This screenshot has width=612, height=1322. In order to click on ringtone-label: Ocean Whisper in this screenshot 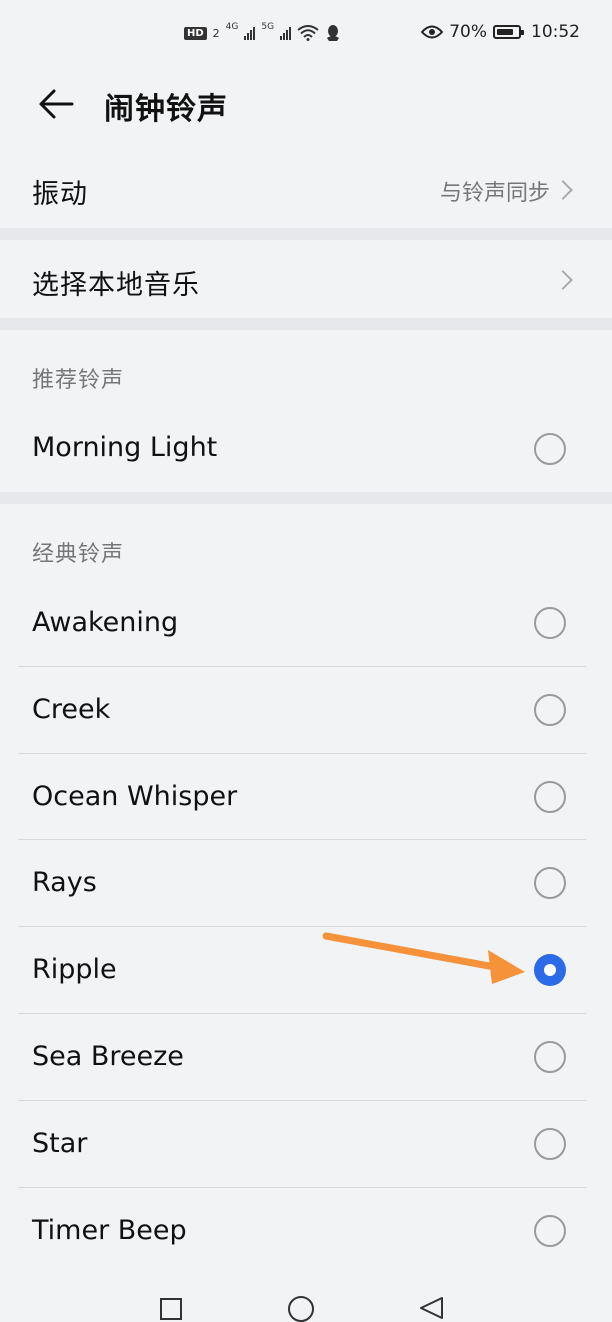, I will do `click(135, 796)`.